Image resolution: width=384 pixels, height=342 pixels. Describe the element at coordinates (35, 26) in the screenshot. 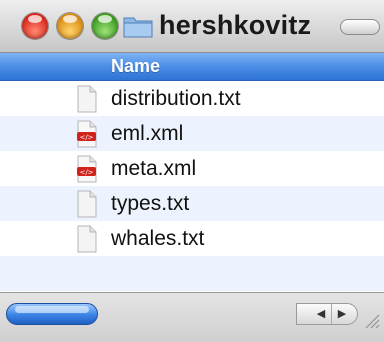

I see `close-window-button` at that location.